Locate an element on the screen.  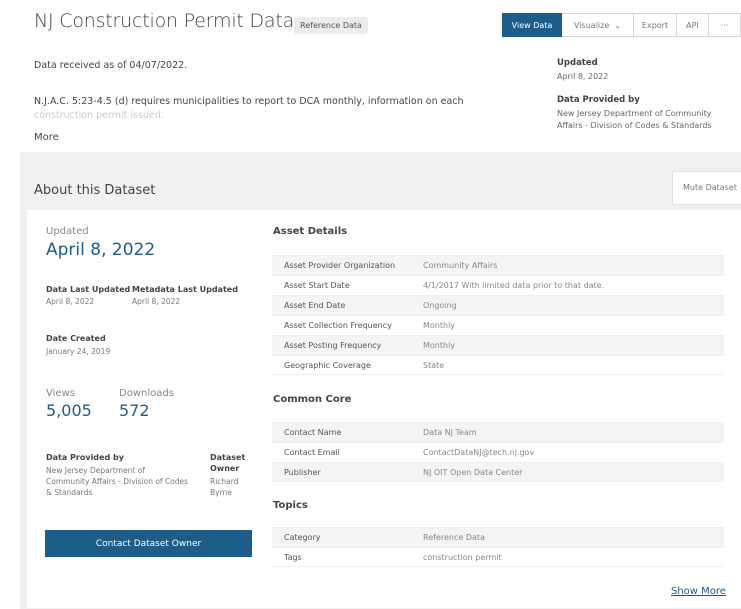
header-updated: Updated April 8, 2022 is located at coordinates (582, 70).